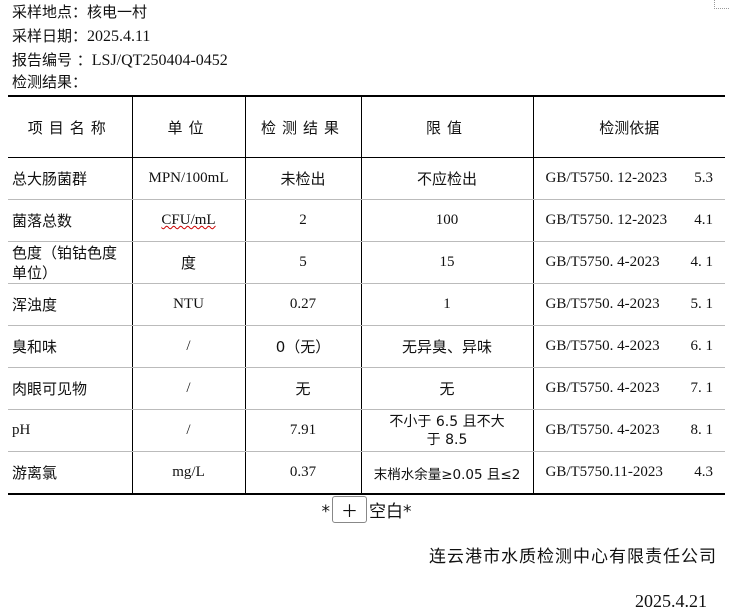 The image size is (733, 613). What do you see at coordinates (702, 430) in the screenshot?
I see `clause-text: 8. 1` at bounding box center [702, 430].